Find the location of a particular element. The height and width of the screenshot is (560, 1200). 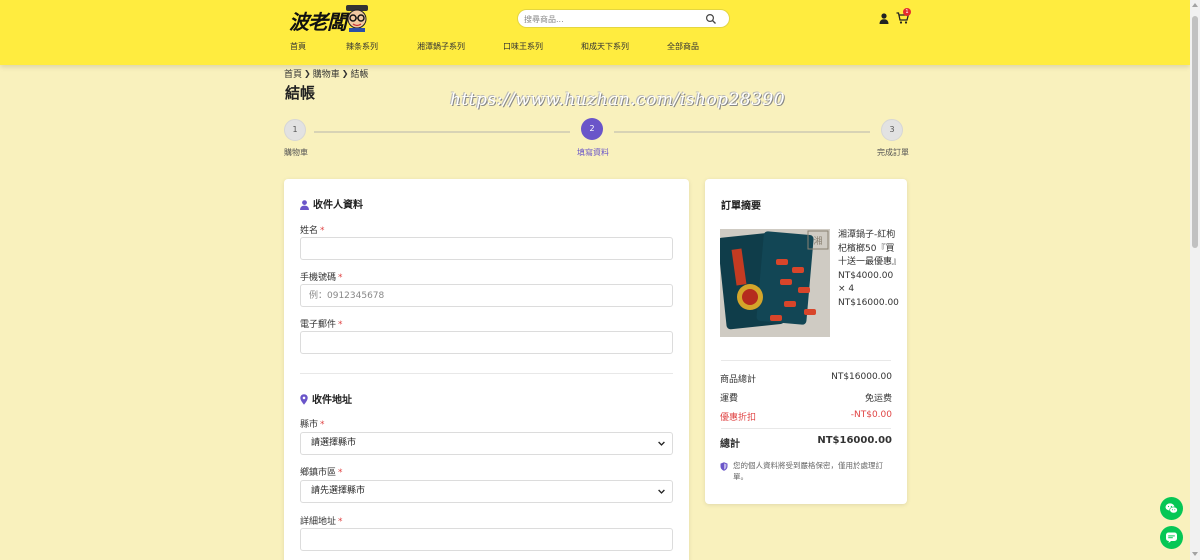

person-icon is located at coordinates (304, 205).